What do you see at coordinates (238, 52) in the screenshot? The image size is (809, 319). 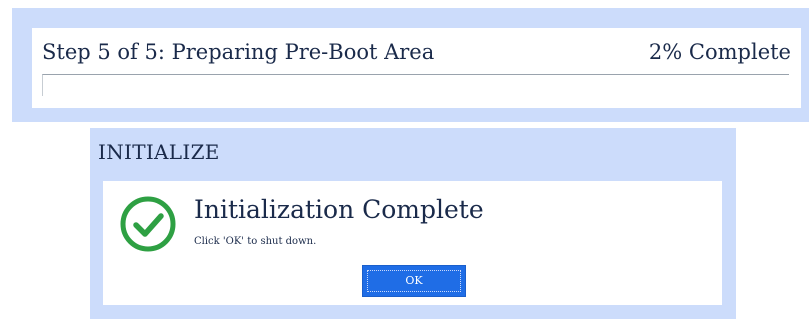 I see `progress-step-label: Step 5 of 5: Preparing Pre-Boot Area` at bounding box center [238, 52].